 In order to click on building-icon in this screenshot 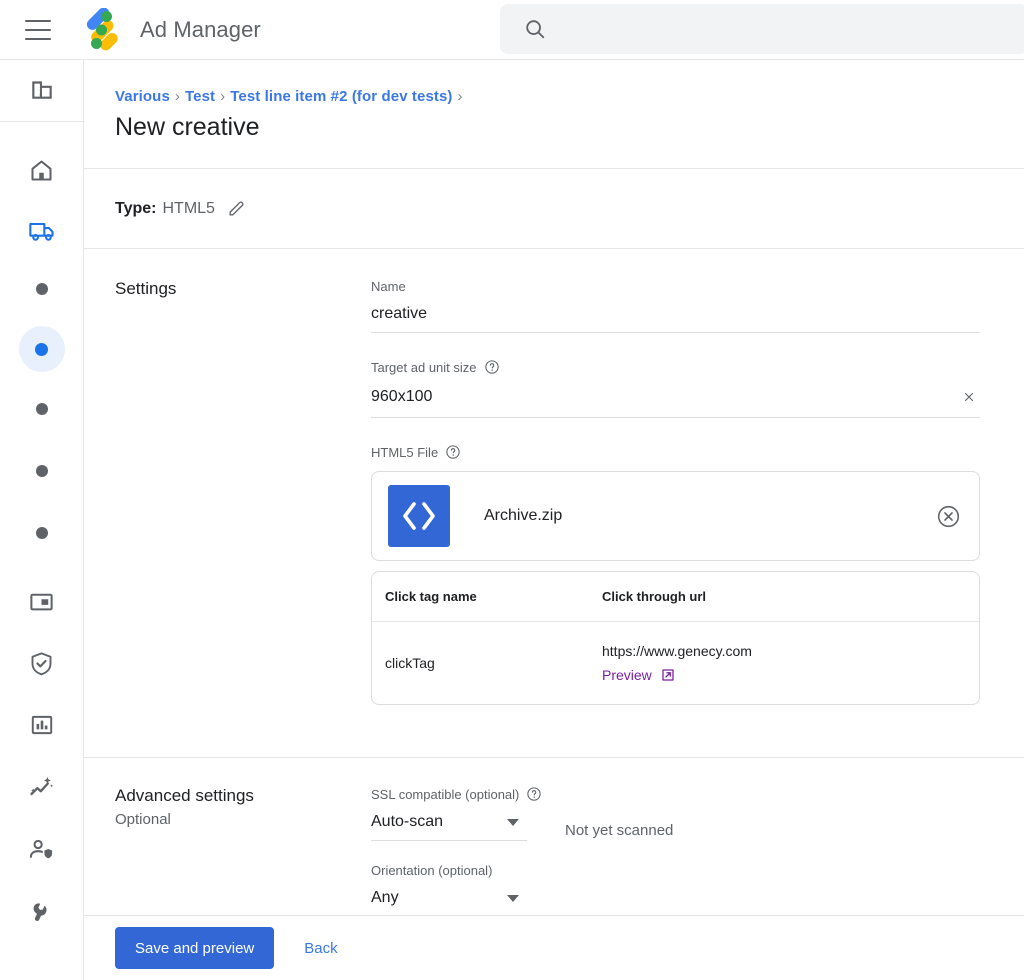, I will do `click(41, 90)`.